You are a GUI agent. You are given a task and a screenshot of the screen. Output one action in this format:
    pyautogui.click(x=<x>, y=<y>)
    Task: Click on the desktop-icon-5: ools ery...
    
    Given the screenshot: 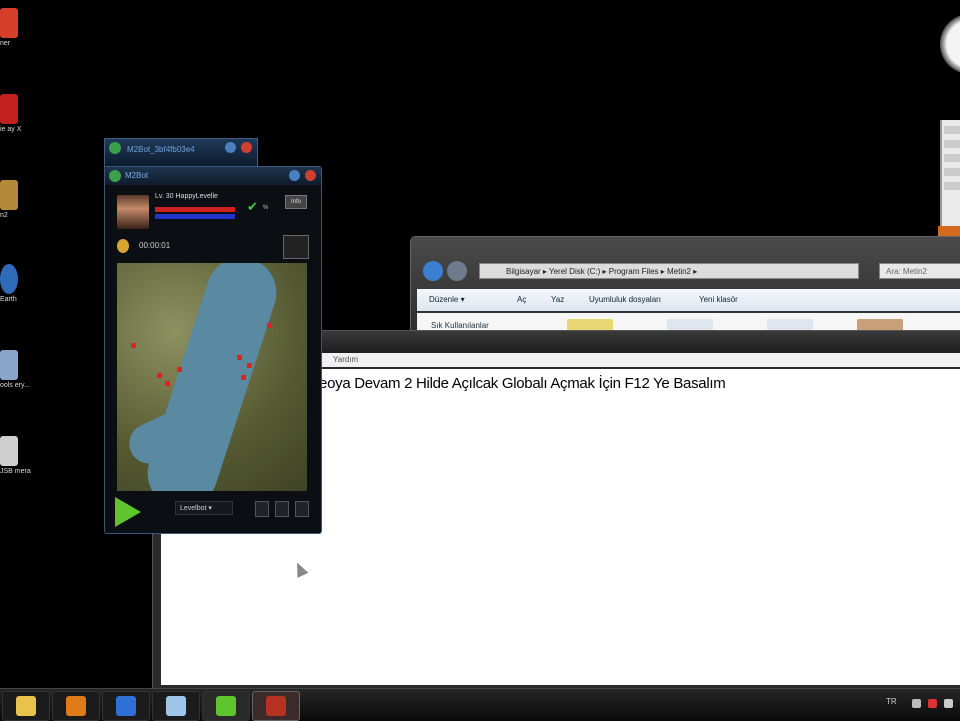 What is the action you would take?
    pyautogui.click(x=15, y=370)
    